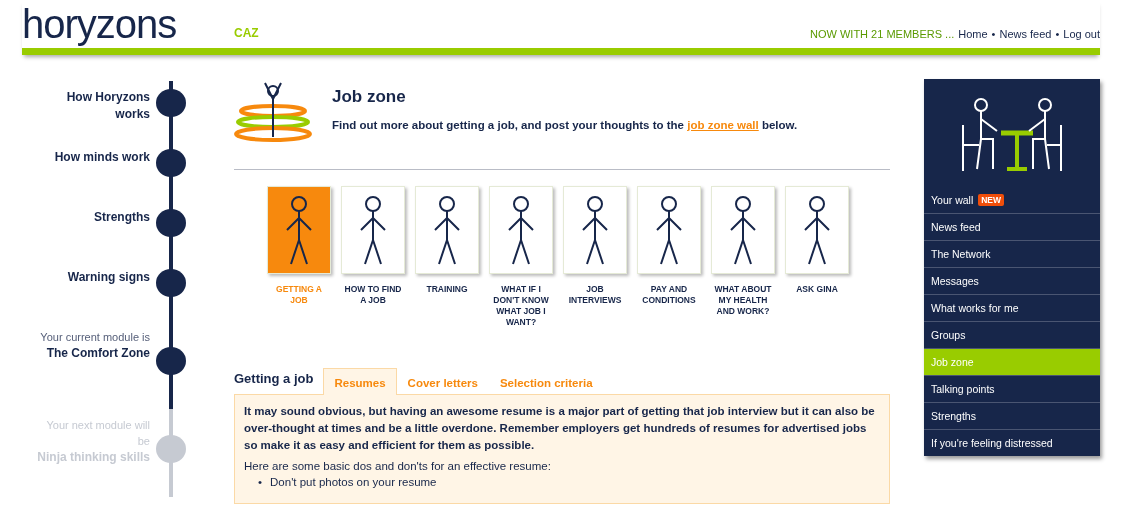 The image size is (1122, 506). Describe the element at coordinates (948, 335) in the screenshot. I see `nav-label: Groups` at that location.